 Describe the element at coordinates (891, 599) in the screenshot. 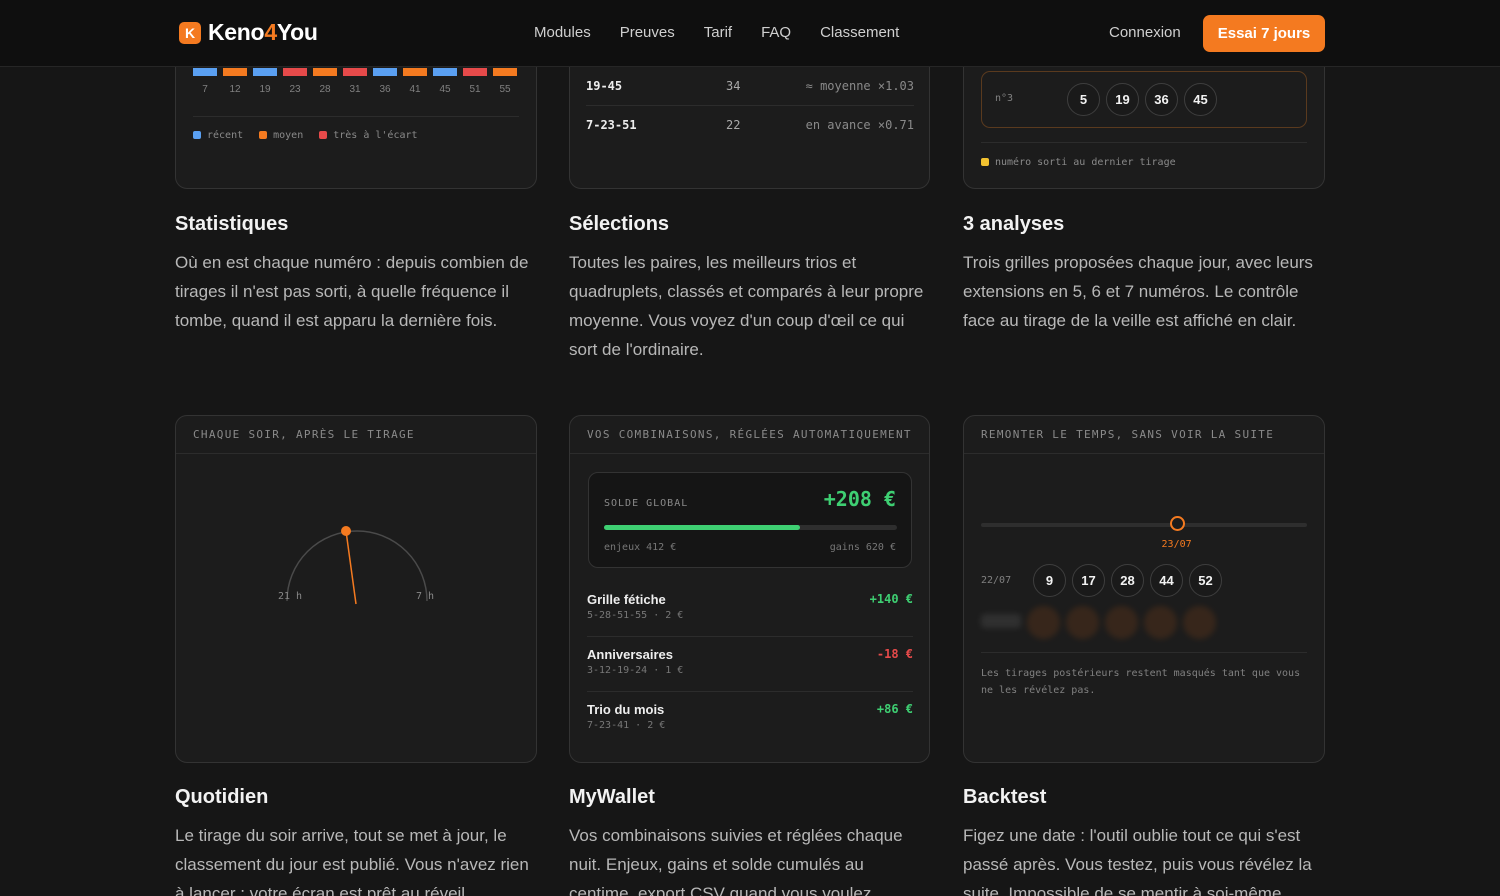

I see `wallet-entry-amount: +140 €` at that location.